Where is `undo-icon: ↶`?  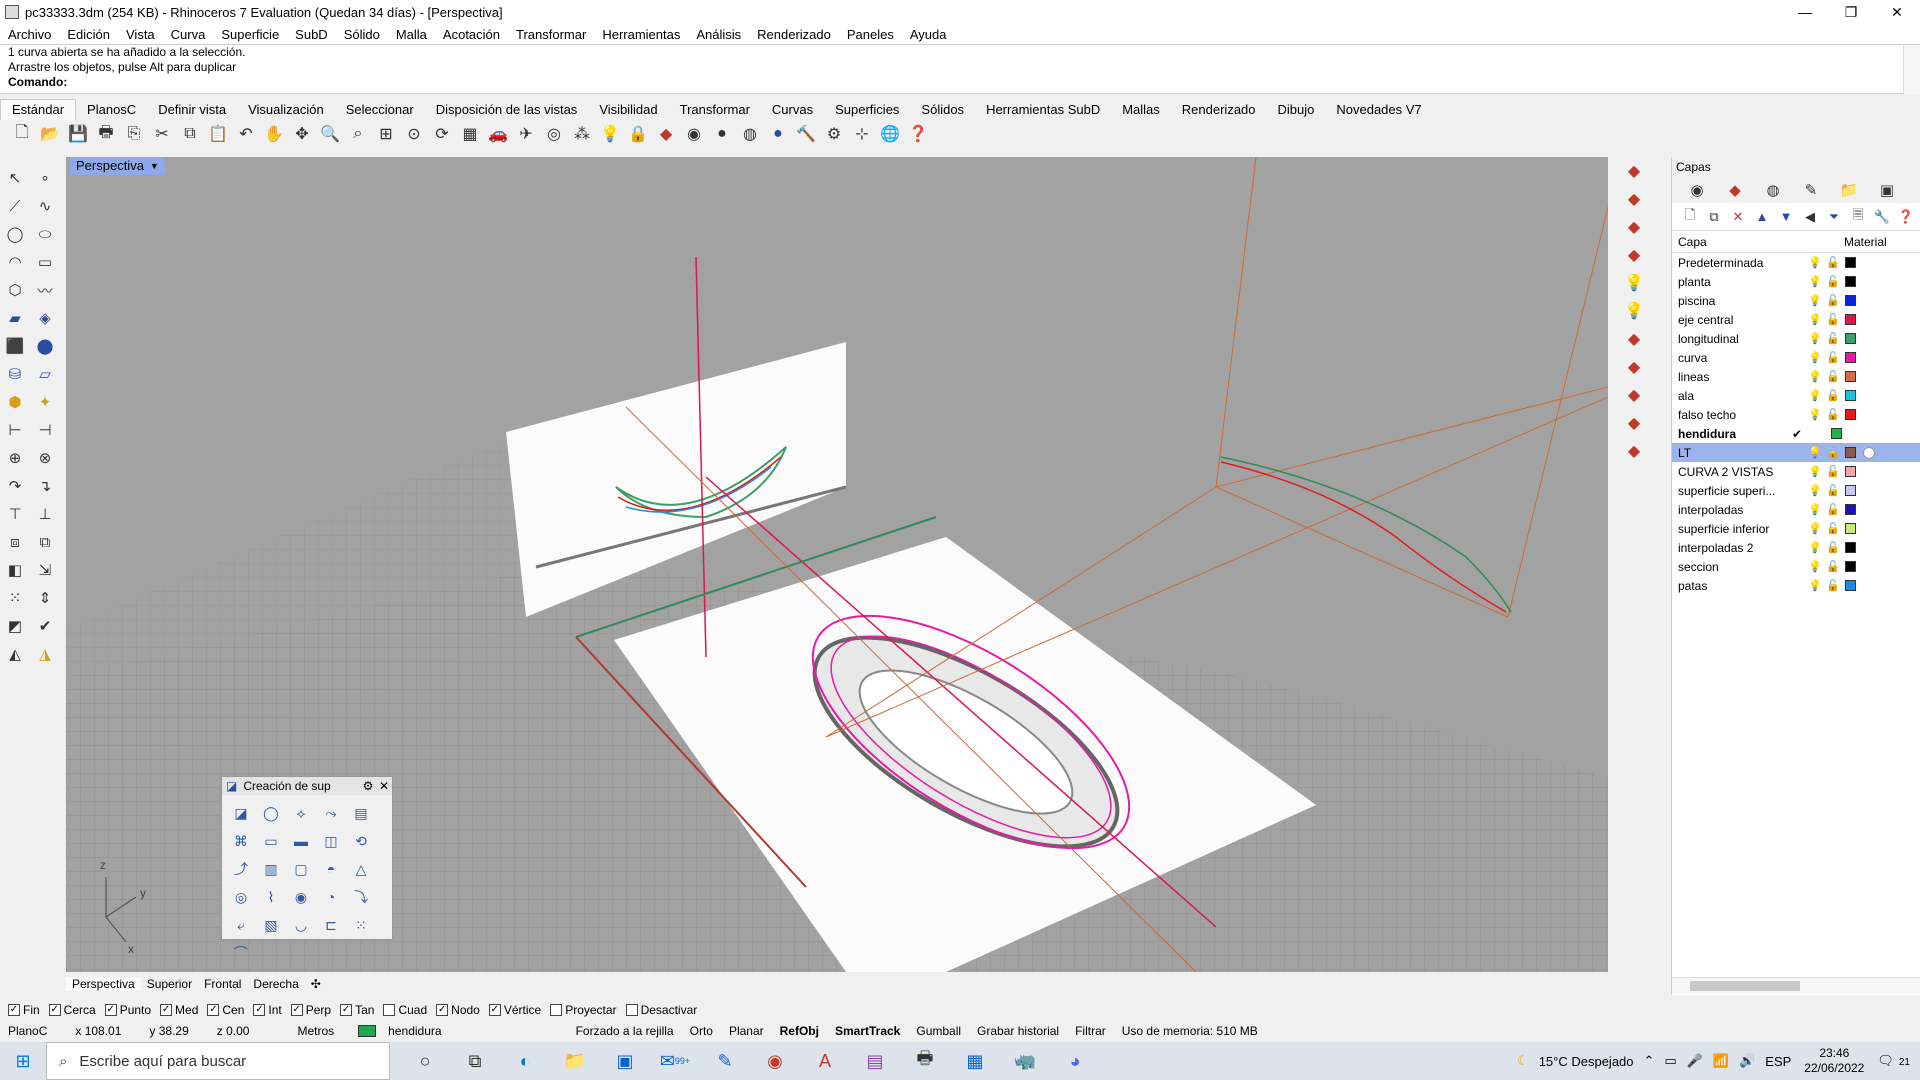 undo-icon: ↶ is located at coordinates (246, 134).